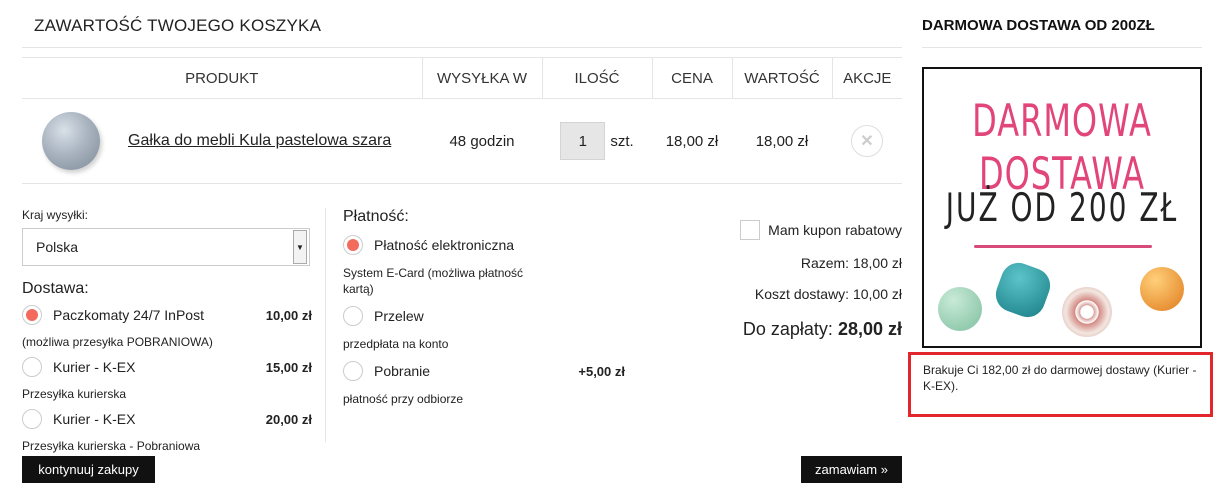 The height and width of the screenshot is (499, 1219). I want to click on chevron-down-icon: ▼, so click(300, 247).